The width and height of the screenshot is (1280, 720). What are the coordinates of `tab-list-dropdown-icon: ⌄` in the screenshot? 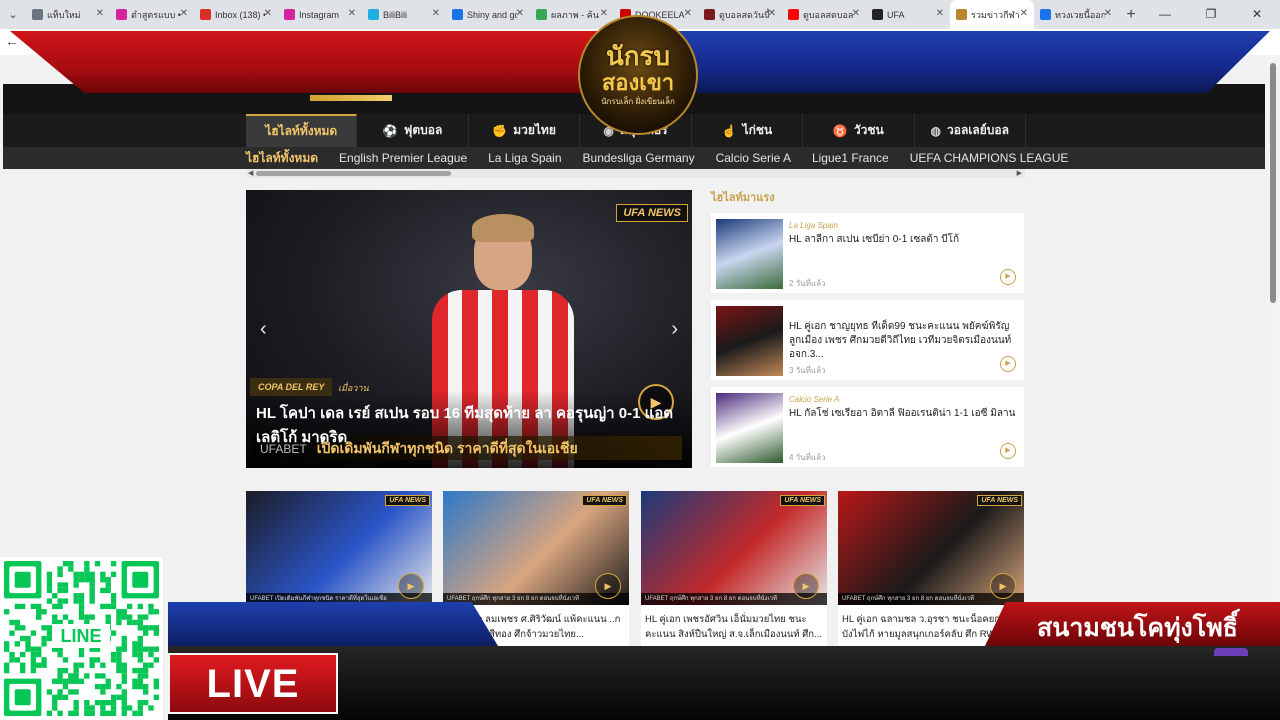 It's located at (13, 14).